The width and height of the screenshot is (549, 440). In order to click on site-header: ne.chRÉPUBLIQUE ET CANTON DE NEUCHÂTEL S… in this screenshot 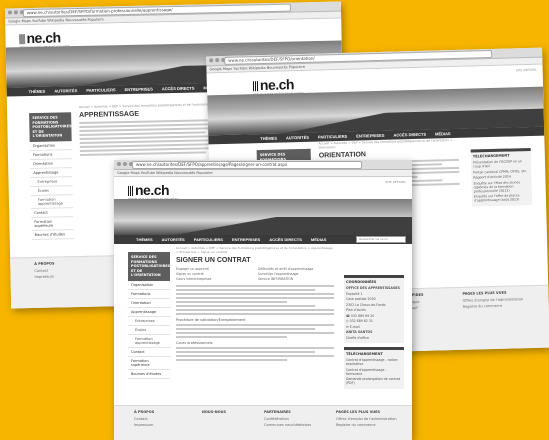, I will do `click(263, 189)`.